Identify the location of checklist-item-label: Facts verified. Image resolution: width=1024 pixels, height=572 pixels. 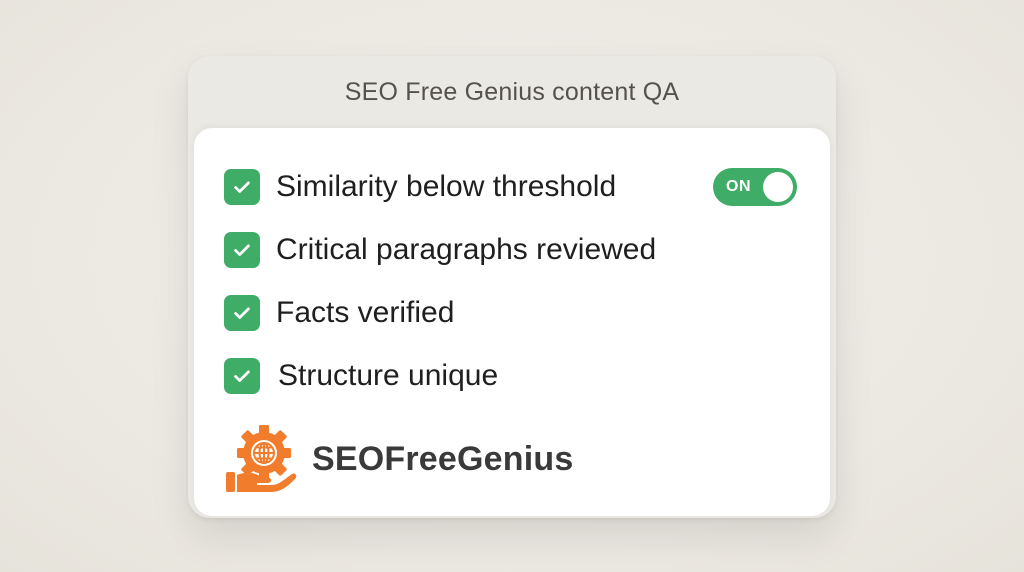
(365, 312).